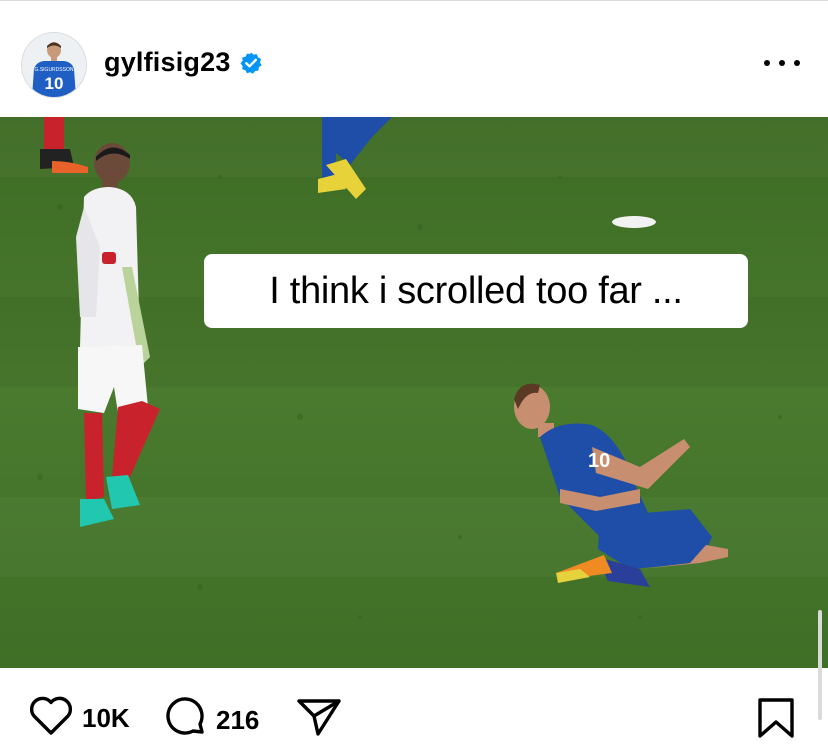  What do you see at coordinates (167, 62) in the screenshot?
I see `username: gylfisig23` at bounding box center [167, 62].